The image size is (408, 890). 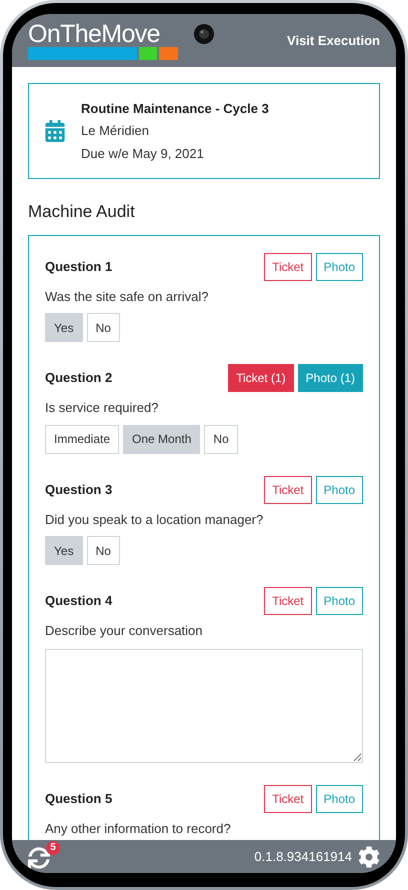 What do you see at coordinates (330, 378) in the screenshot?
I see `photo-button: Photo (1)` at bounding box center [330, 378].